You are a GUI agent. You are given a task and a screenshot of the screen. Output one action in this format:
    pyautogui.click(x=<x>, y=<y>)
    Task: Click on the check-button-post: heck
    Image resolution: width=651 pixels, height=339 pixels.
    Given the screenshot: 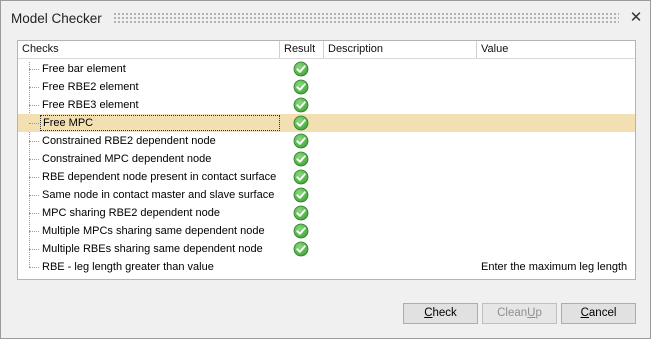 What is the action you would take?
    pyautogui.click(x=444, y=313)
    